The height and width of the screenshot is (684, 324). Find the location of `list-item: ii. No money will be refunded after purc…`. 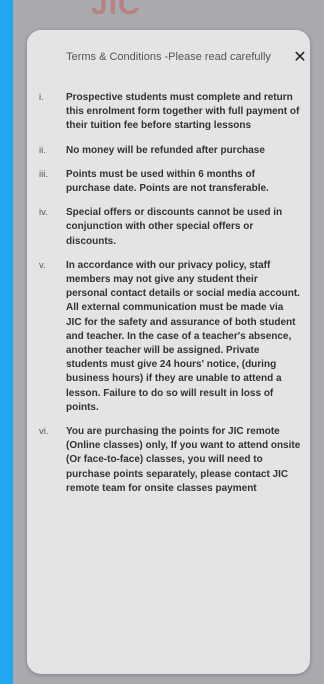

list-item: ii. No money will be refunded after purc… is located at coordinates (170, 151).